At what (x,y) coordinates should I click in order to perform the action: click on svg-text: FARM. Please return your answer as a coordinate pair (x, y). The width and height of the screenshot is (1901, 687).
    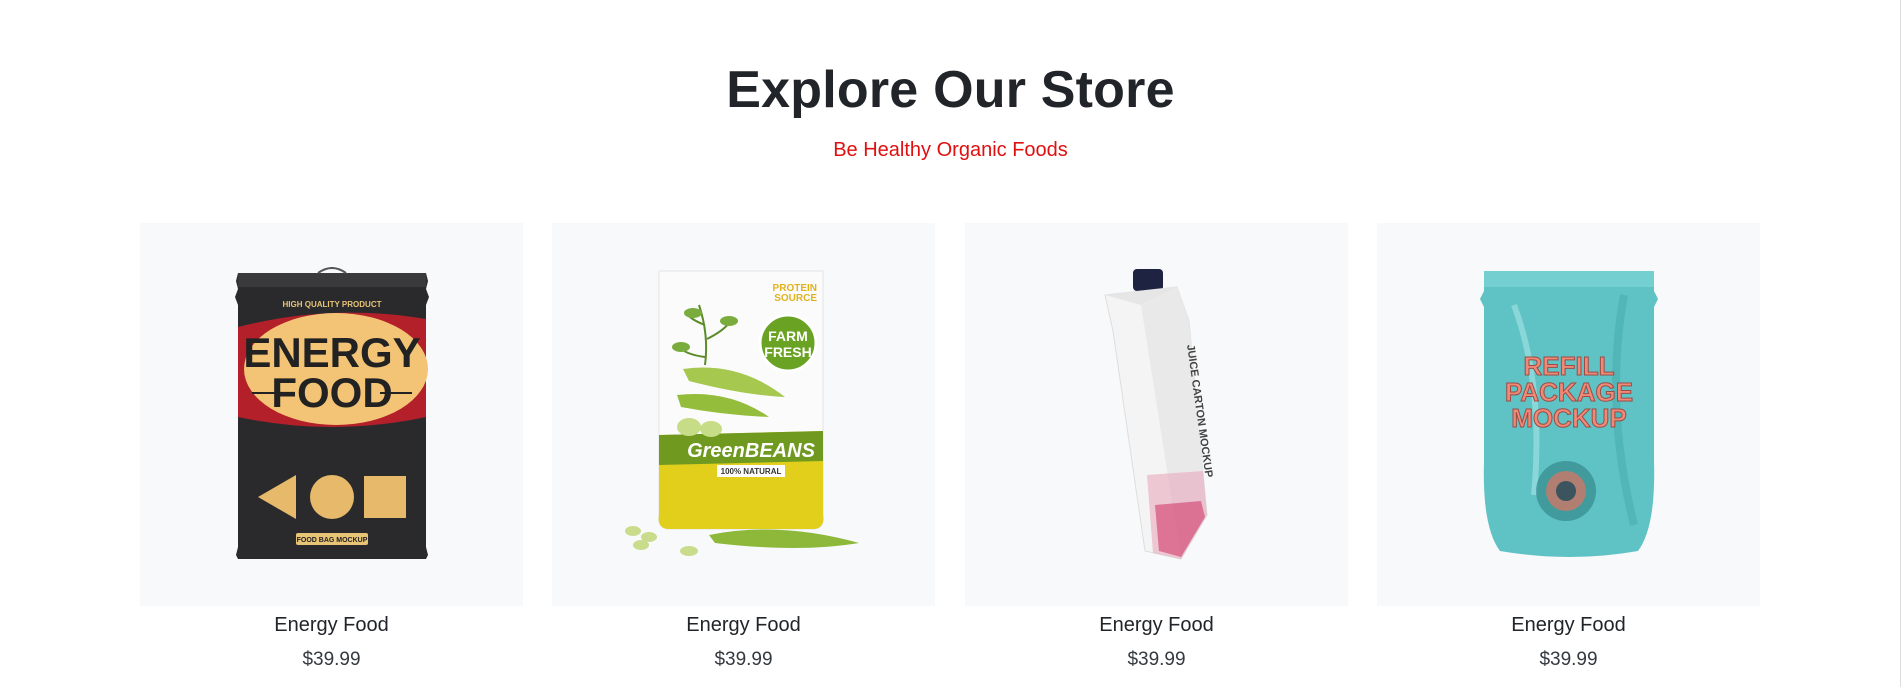
    Looking at the image, I should click on (788, 336).